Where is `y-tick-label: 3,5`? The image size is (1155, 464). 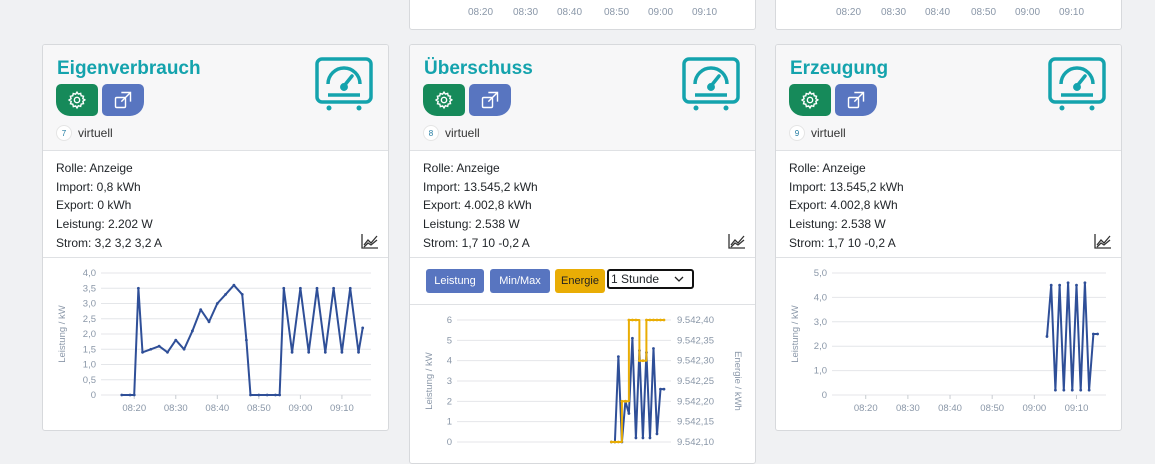 y-tick-label: 3,5 is located at coordinates (89, 288).